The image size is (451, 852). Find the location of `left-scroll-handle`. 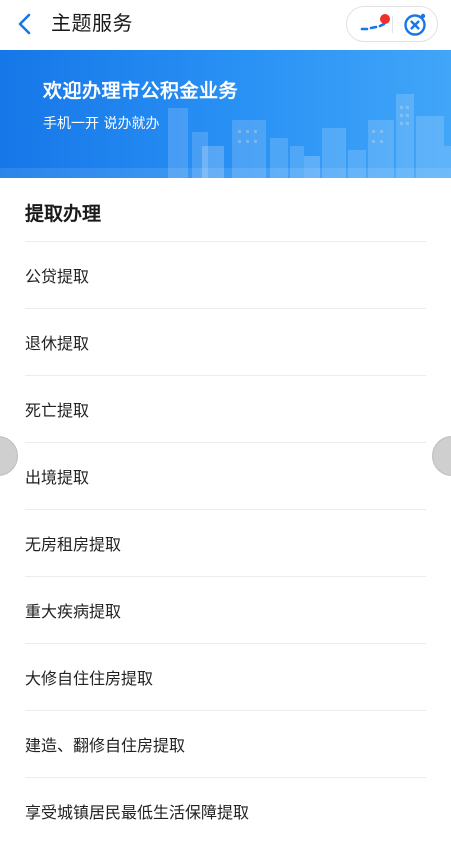

left-scroll-handle is located at coordinates (9, 456).